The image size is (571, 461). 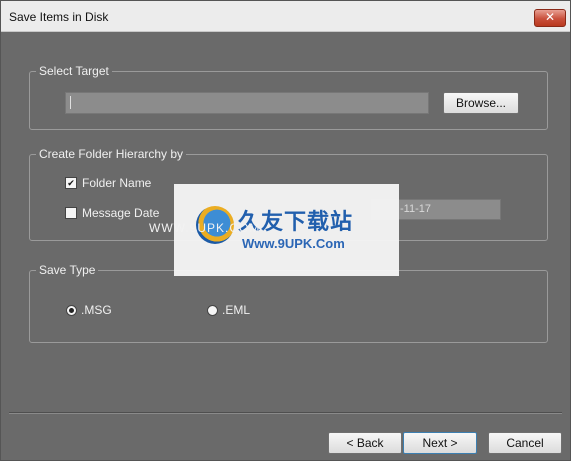 What do you see at coordinates (212, 310) in the screenshot?
I see `eml-radio` at bounding box center [212, 310].